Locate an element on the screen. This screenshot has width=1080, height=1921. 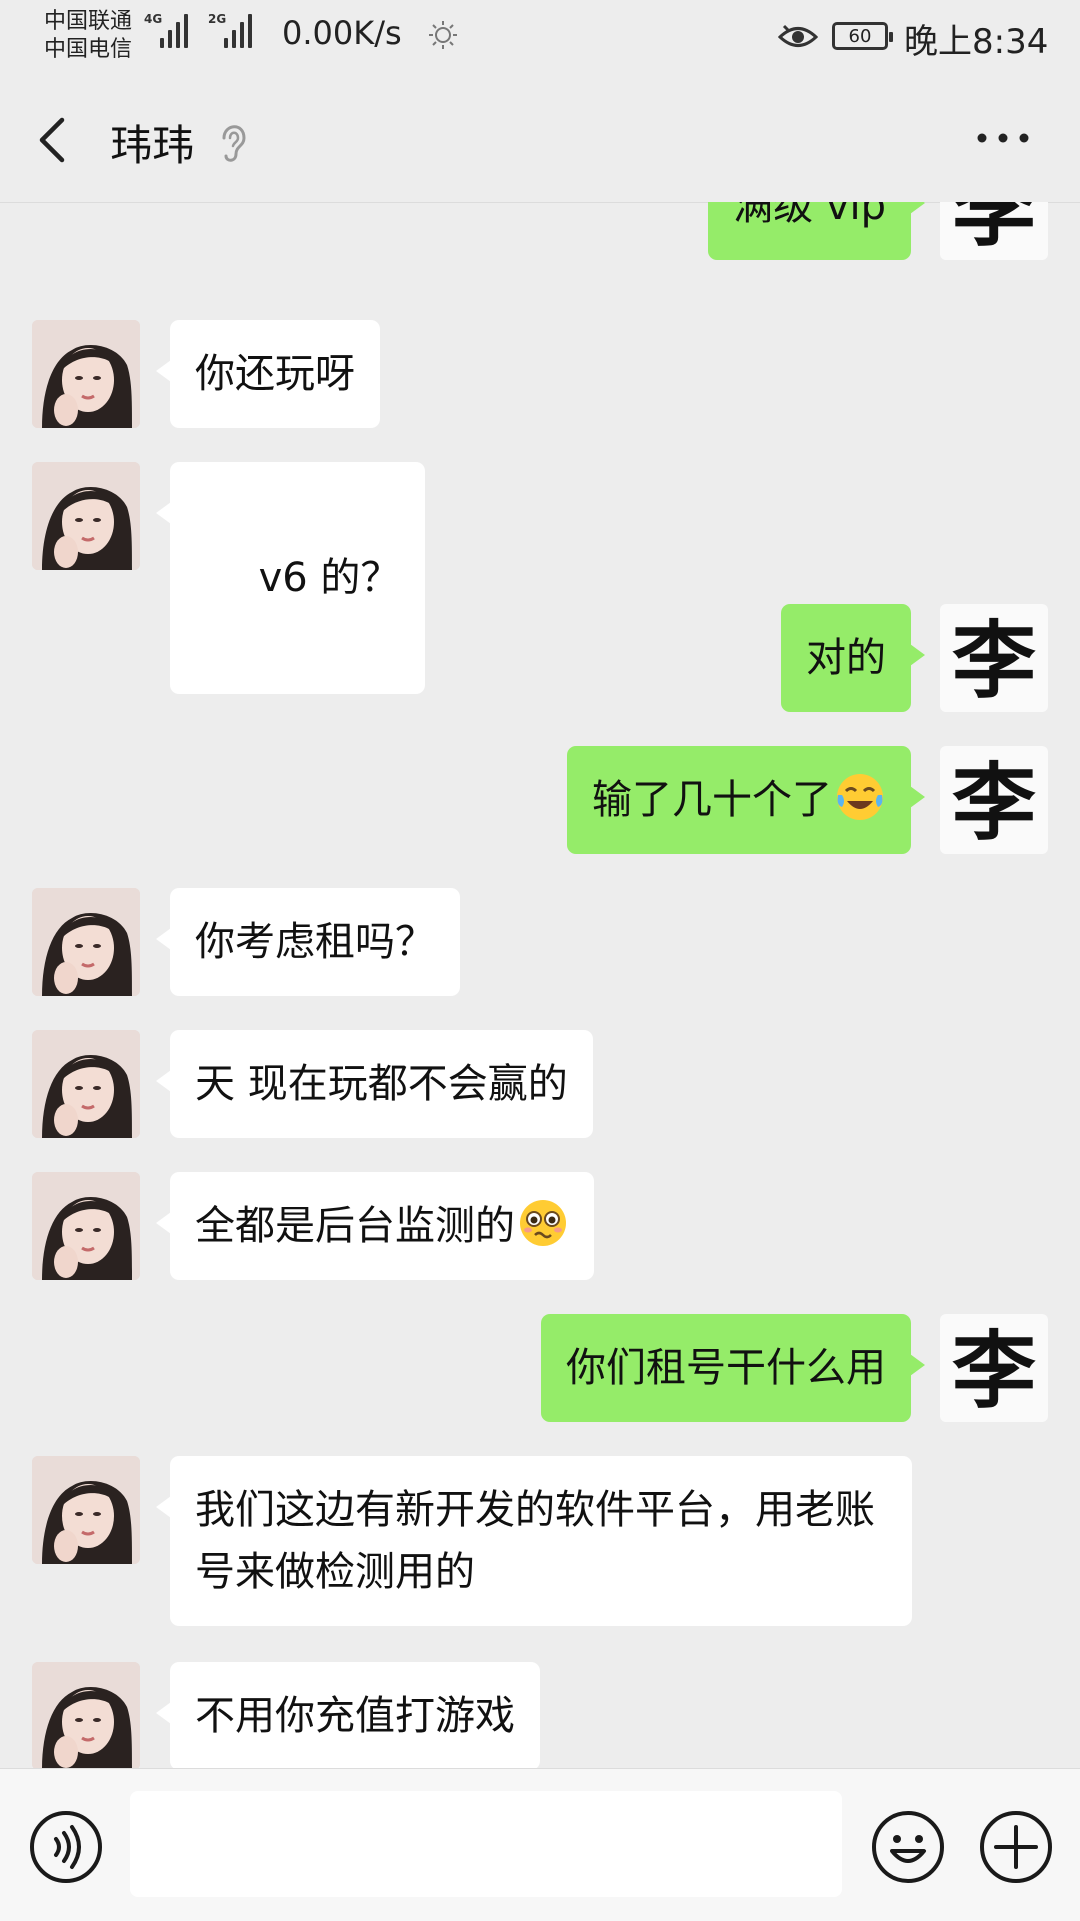
voice-icon is located at coordinates (66, 1847).